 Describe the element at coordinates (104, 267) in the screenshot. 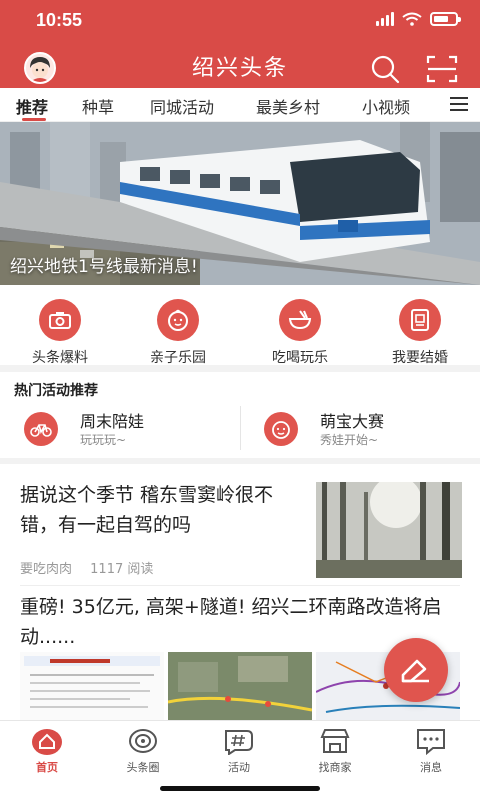

I see `hero-caption: 绍兴地铁1号线最新消息!` at that location.